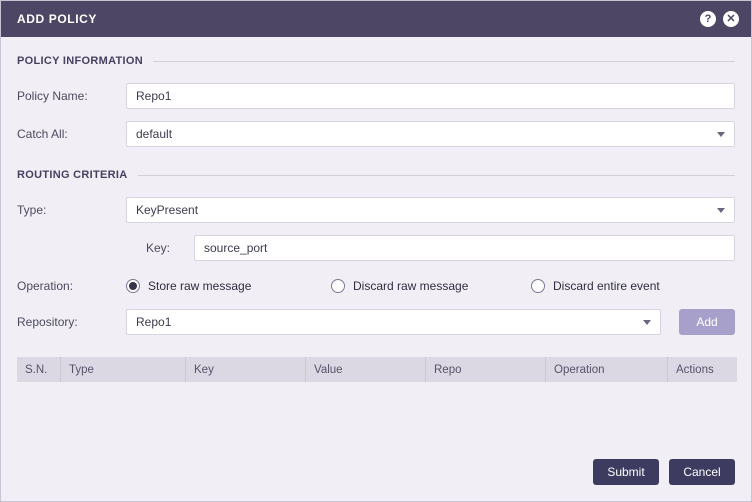 The image size is (752, 502). I want to click on radio-discard-raw-message: Discard raw message, so click(431, 286).